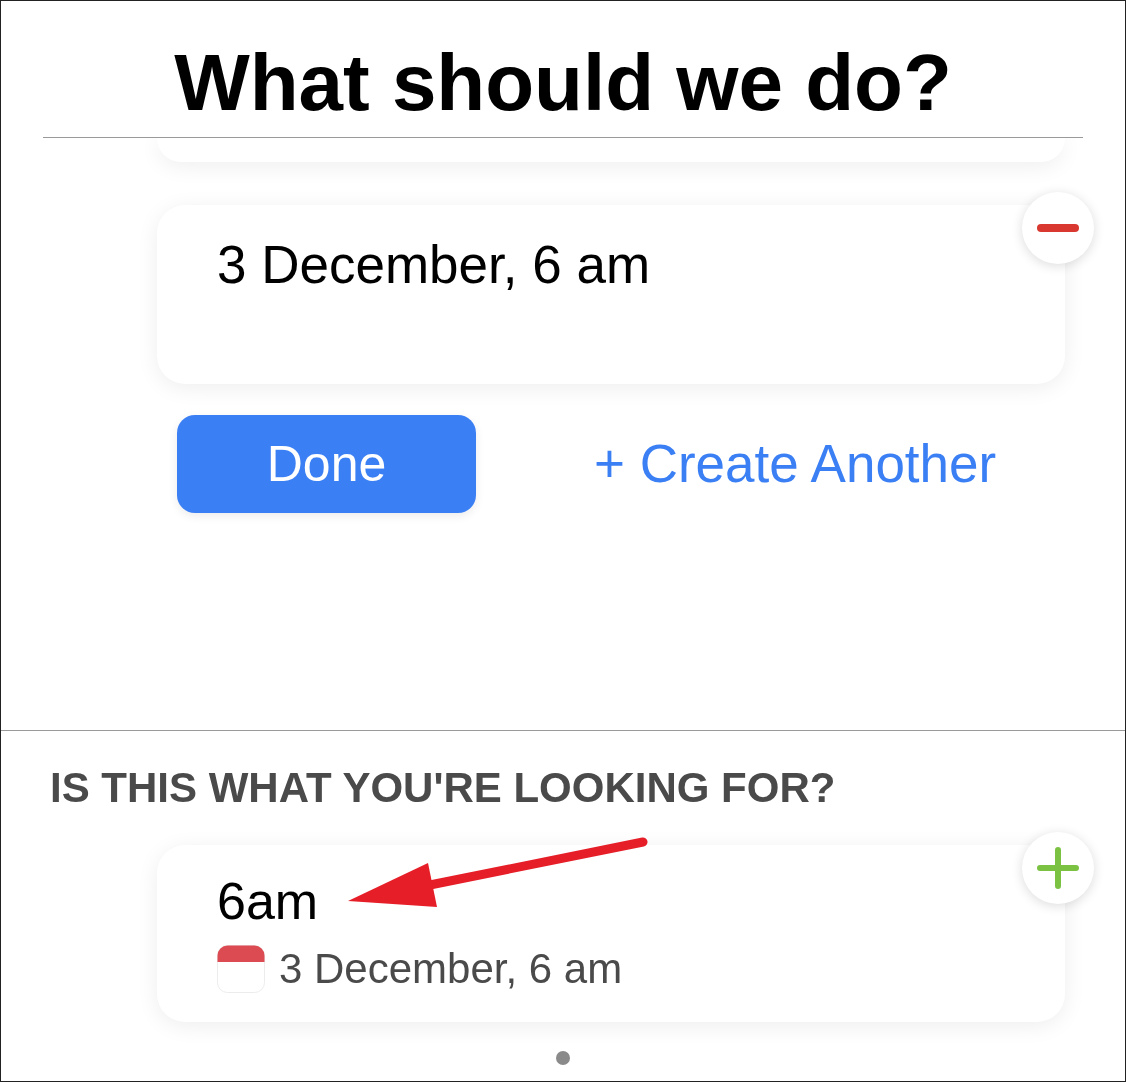 This screenshot has width=1126, height=1082. What do you see at coordinates (611, 933) in the screenshot?
I see `suggestion-card: 6am 3 December, 6 am` at bounding box center [611, 933].